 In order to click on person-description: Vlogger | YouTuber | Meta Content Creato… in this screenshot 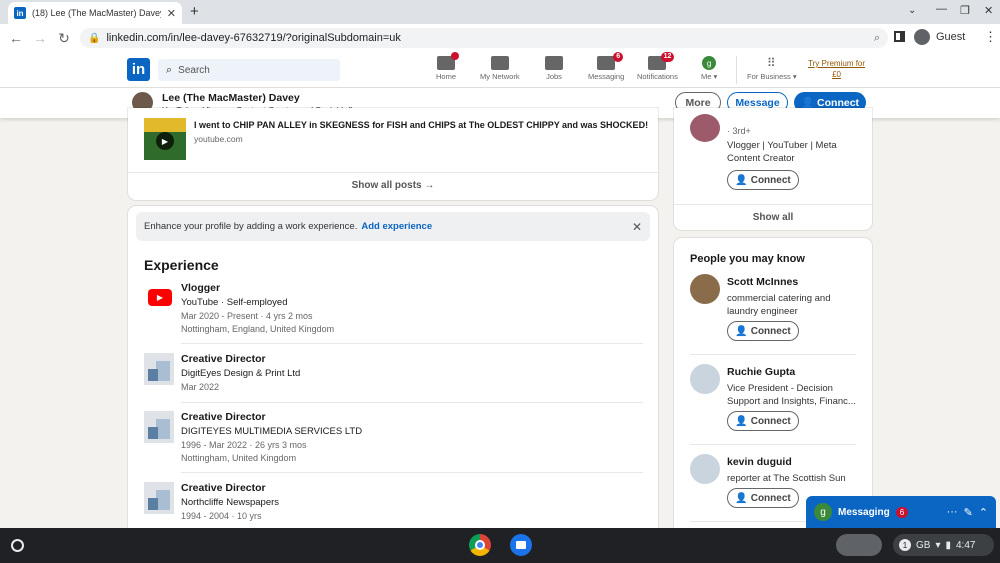, I will do `click(782, 152)`.